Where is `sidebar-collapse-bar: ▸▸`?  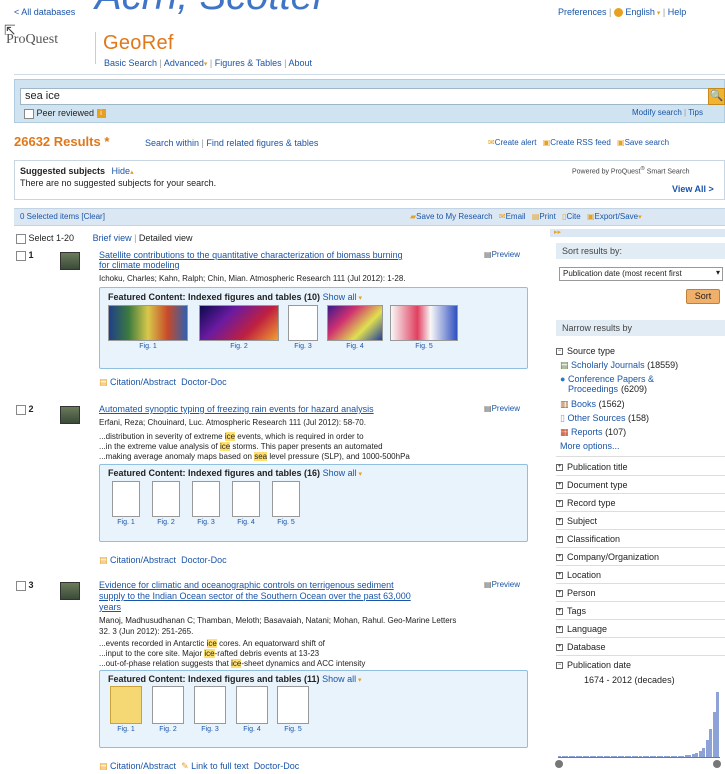
sidebar-collapse-bar: ▸▸ is located at coordinates (637, 233).